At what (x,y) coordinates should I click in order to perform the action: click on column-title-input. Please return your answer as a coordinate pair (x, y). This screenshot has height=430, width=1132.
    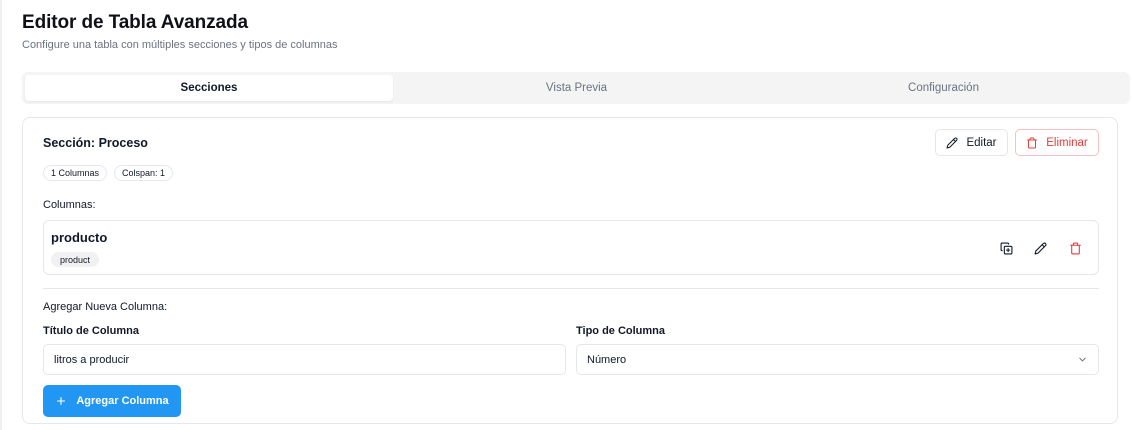
    Looking at the image, I should click on (304, 359).